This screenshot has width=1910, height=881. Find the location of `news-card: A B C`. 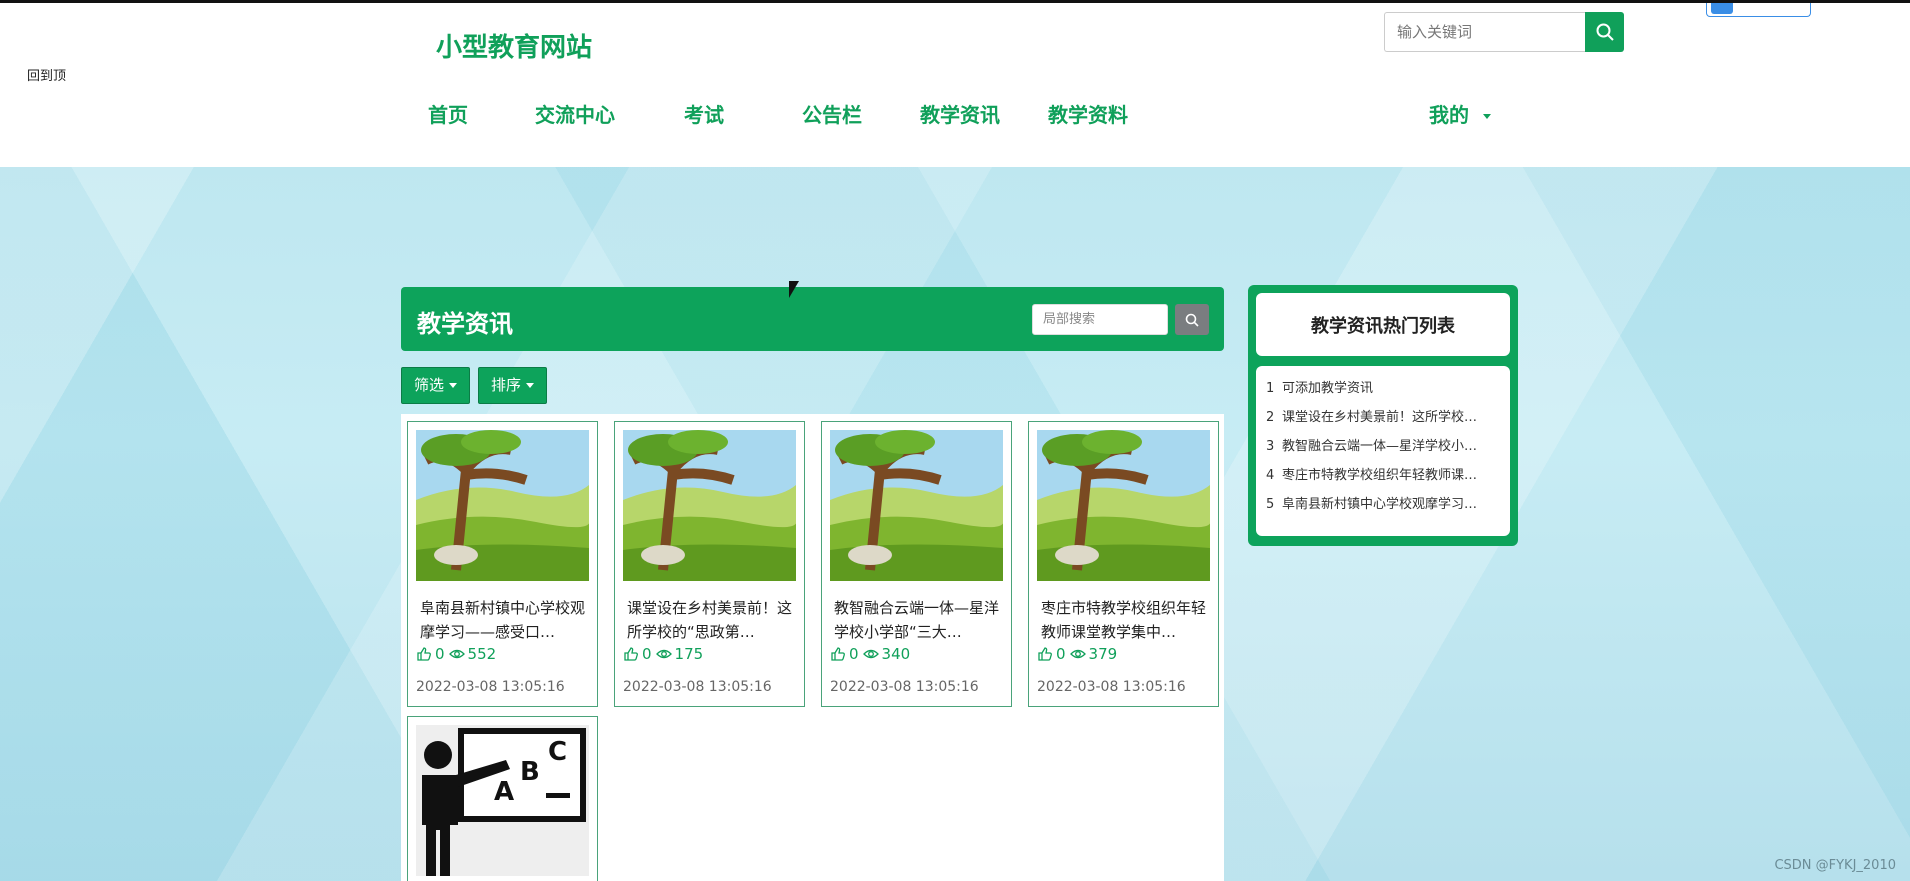

news-card: A B C is located at coordinates (502, 798).